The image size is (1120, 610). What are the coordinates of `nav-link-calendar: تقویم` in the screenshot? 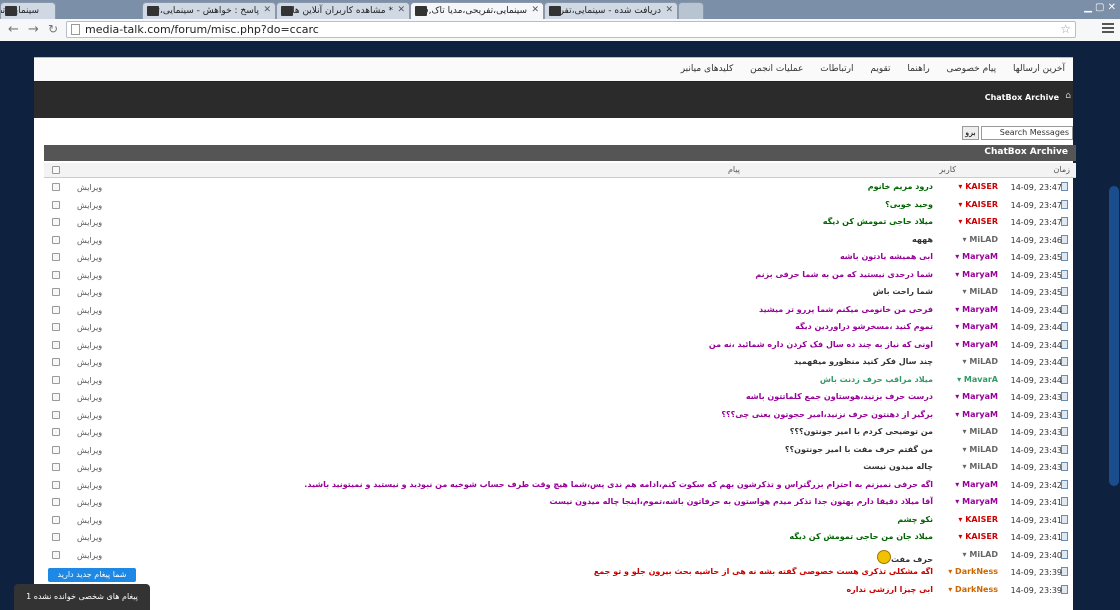 It's located at (880, 69).